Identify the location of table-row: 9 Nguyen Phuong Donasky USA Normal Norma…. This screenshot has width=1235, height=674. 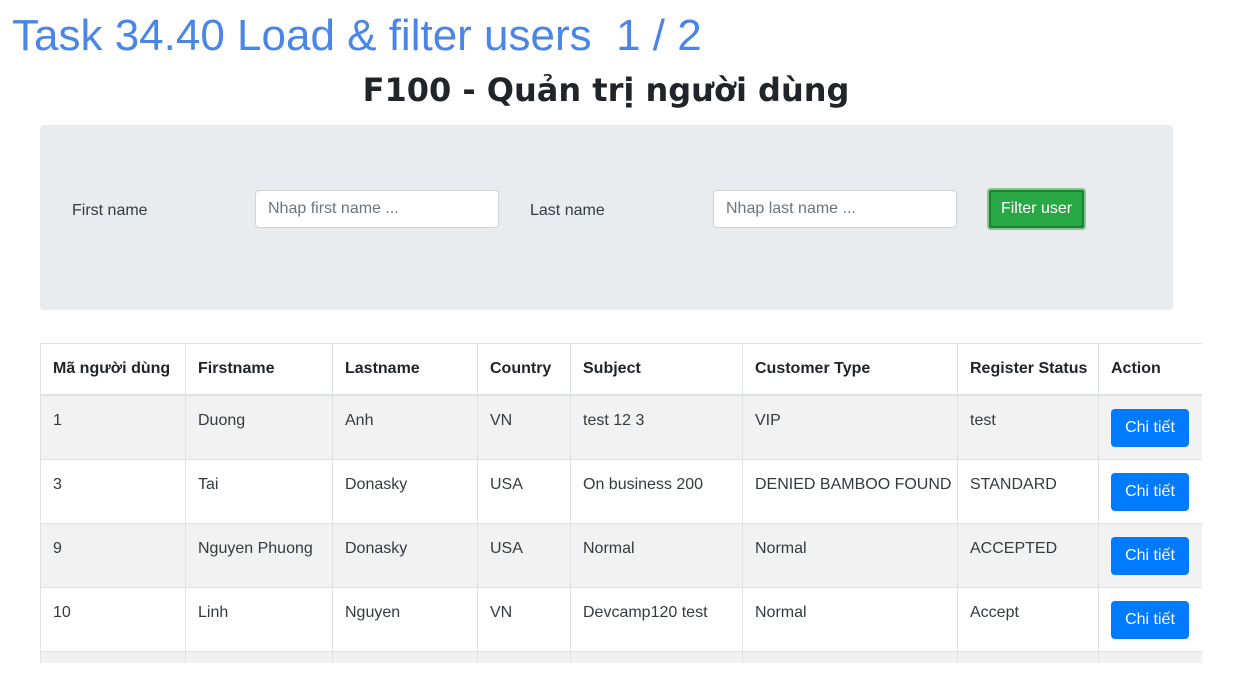
(621, 555).